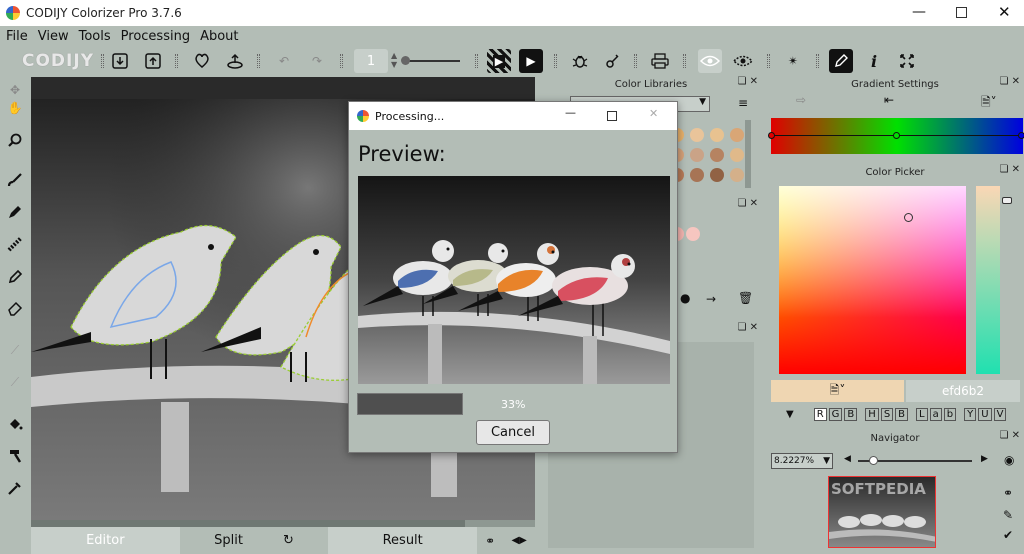  What do you see at coordinates (15, 350) in the screenshot?
I see `line-tool-icon: ⟋` at bounding box center [15, 350].